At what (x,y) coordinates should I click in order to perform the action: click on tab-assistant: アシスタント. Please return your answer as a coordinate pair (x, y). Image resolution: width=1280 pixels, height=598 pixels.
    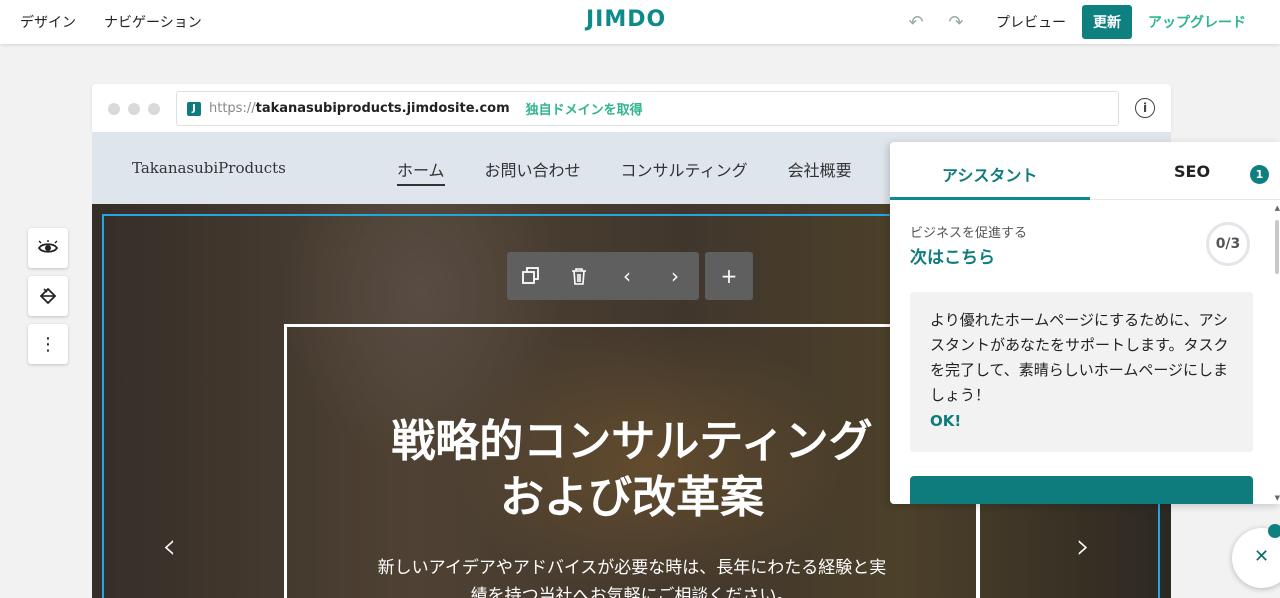
    Looking at the image, I should click on (989, 174).